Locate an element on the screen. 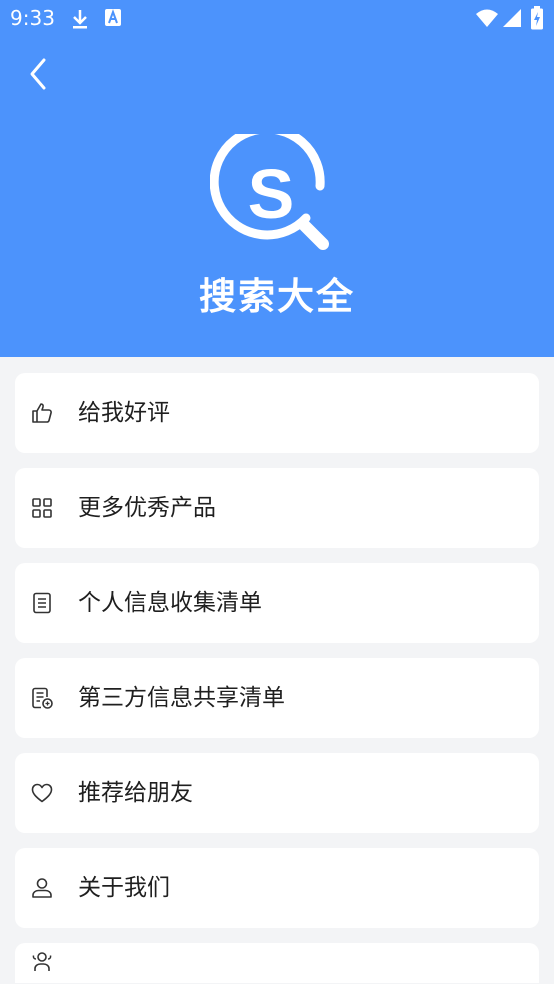 The image size is (554, 984). menu-item-partial is located at coordinates (277, 963).